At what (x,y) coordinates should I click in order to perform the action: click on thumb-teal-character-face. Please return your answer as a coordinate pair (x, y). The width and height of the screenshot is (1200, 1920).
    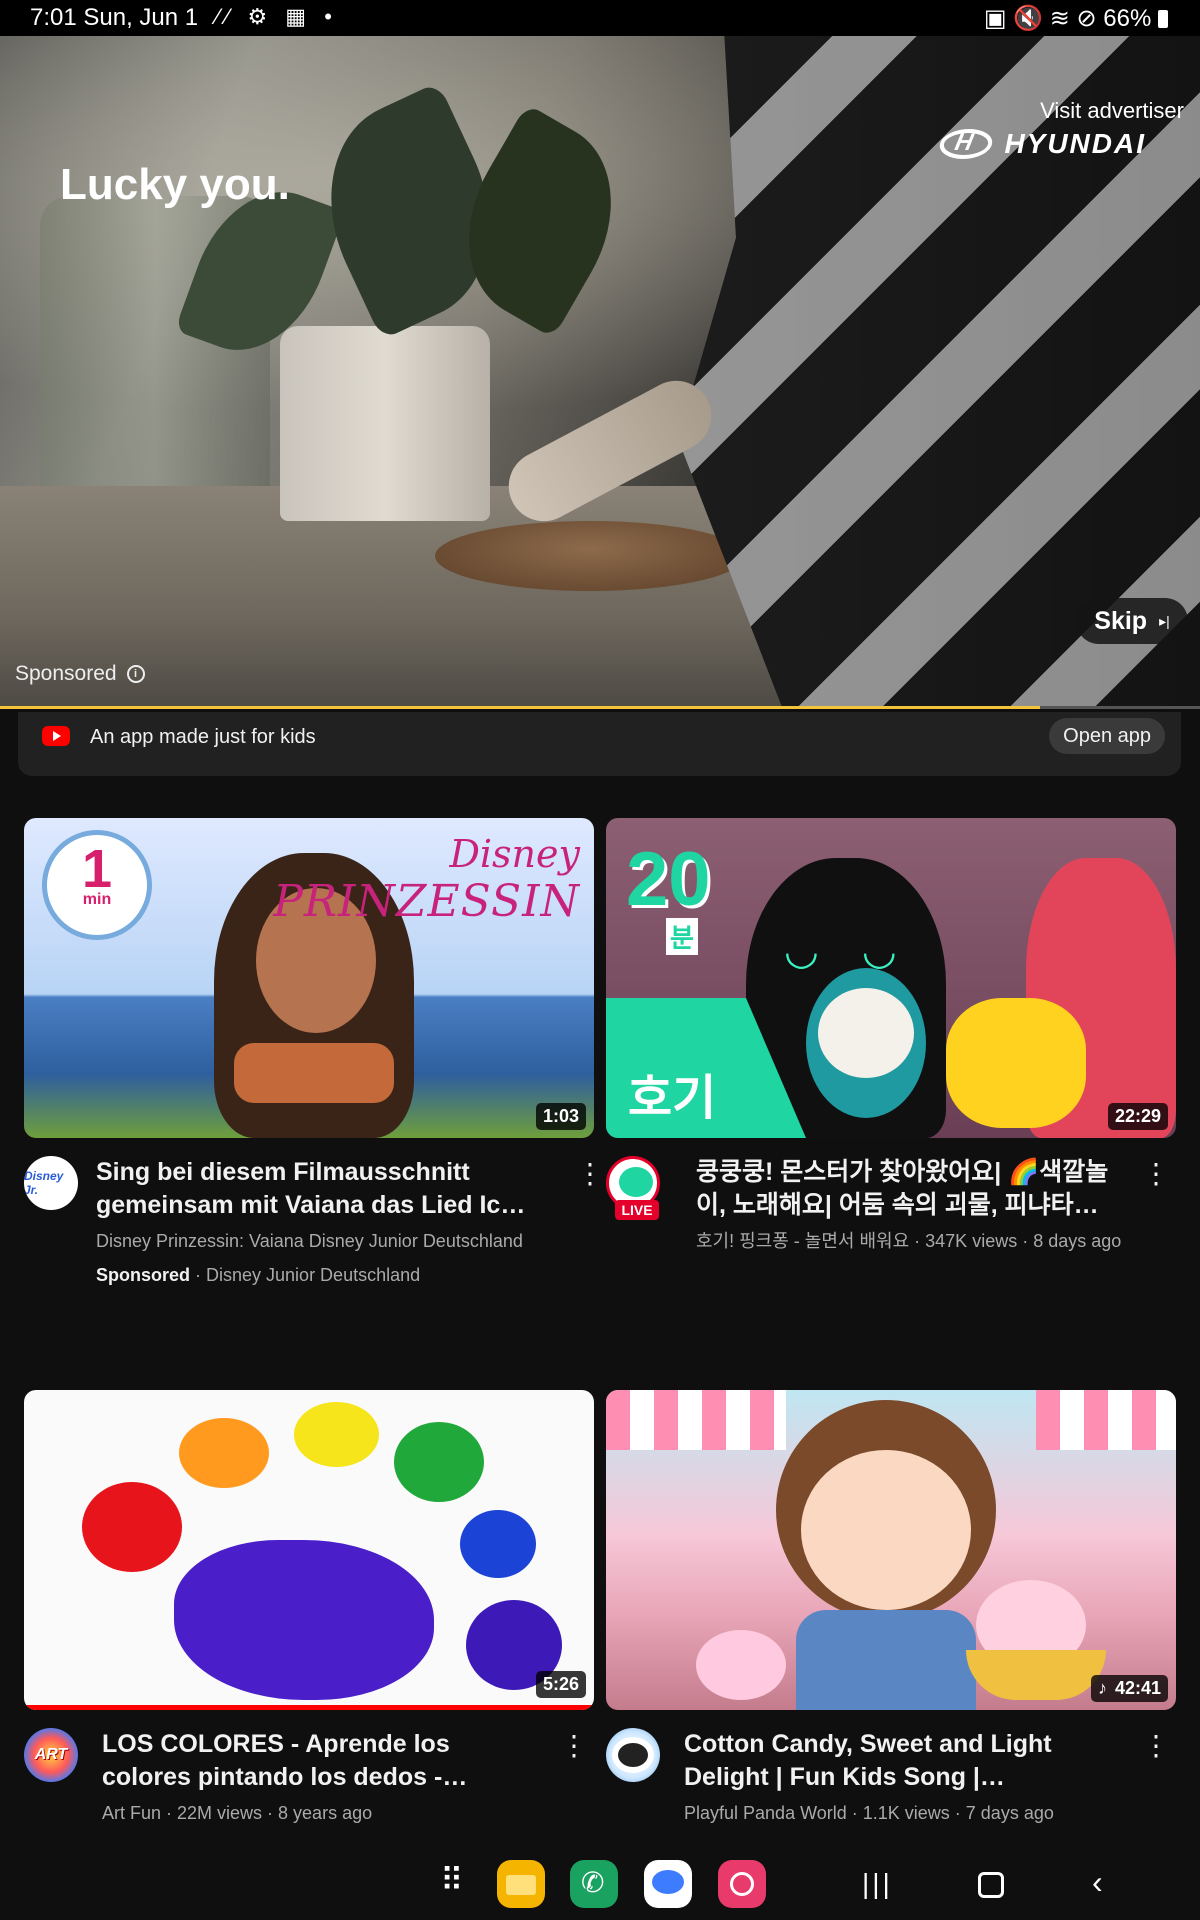
    Looking at the image, I should click on (866, 1033).